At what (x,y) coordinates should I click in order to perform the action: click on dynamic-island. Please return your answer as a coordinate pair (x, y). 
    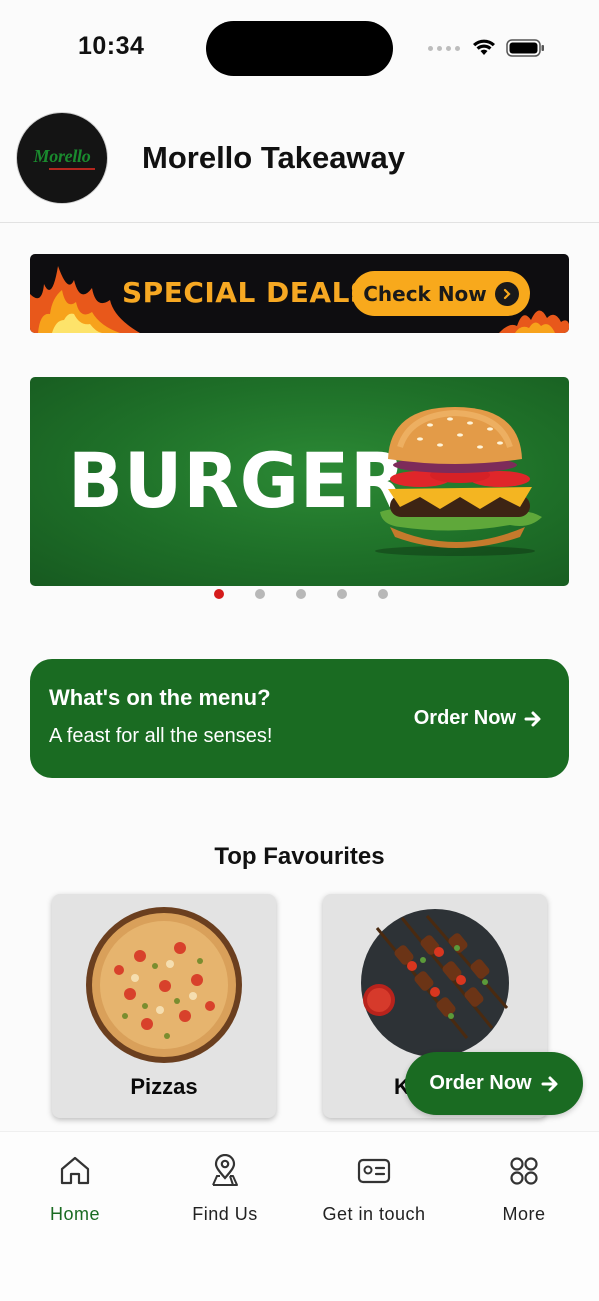
    Looking at the image, I should click on (299, 48).